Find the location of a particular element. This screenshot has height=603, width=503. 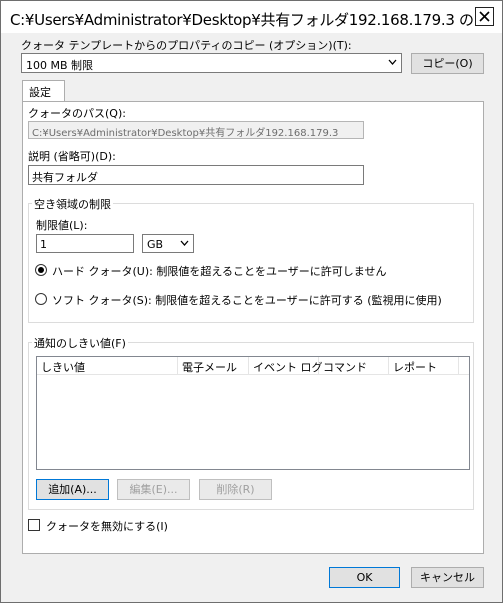

description-value: 共有フォルダ is located at coordinates (65, 177).